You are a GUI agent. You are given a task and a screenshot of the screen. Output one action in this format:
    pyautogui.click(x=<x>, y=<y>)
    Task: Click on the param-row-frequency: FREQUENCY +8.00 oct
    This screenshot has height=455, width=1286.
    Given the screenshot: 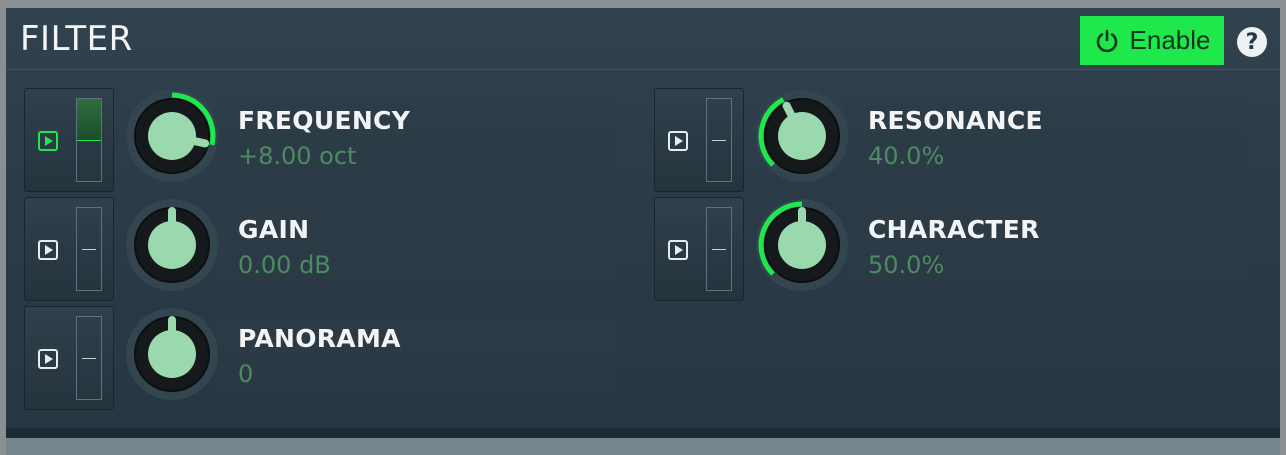 What is the action you would take?
    pyautogui.click(x=312, y=142)
    